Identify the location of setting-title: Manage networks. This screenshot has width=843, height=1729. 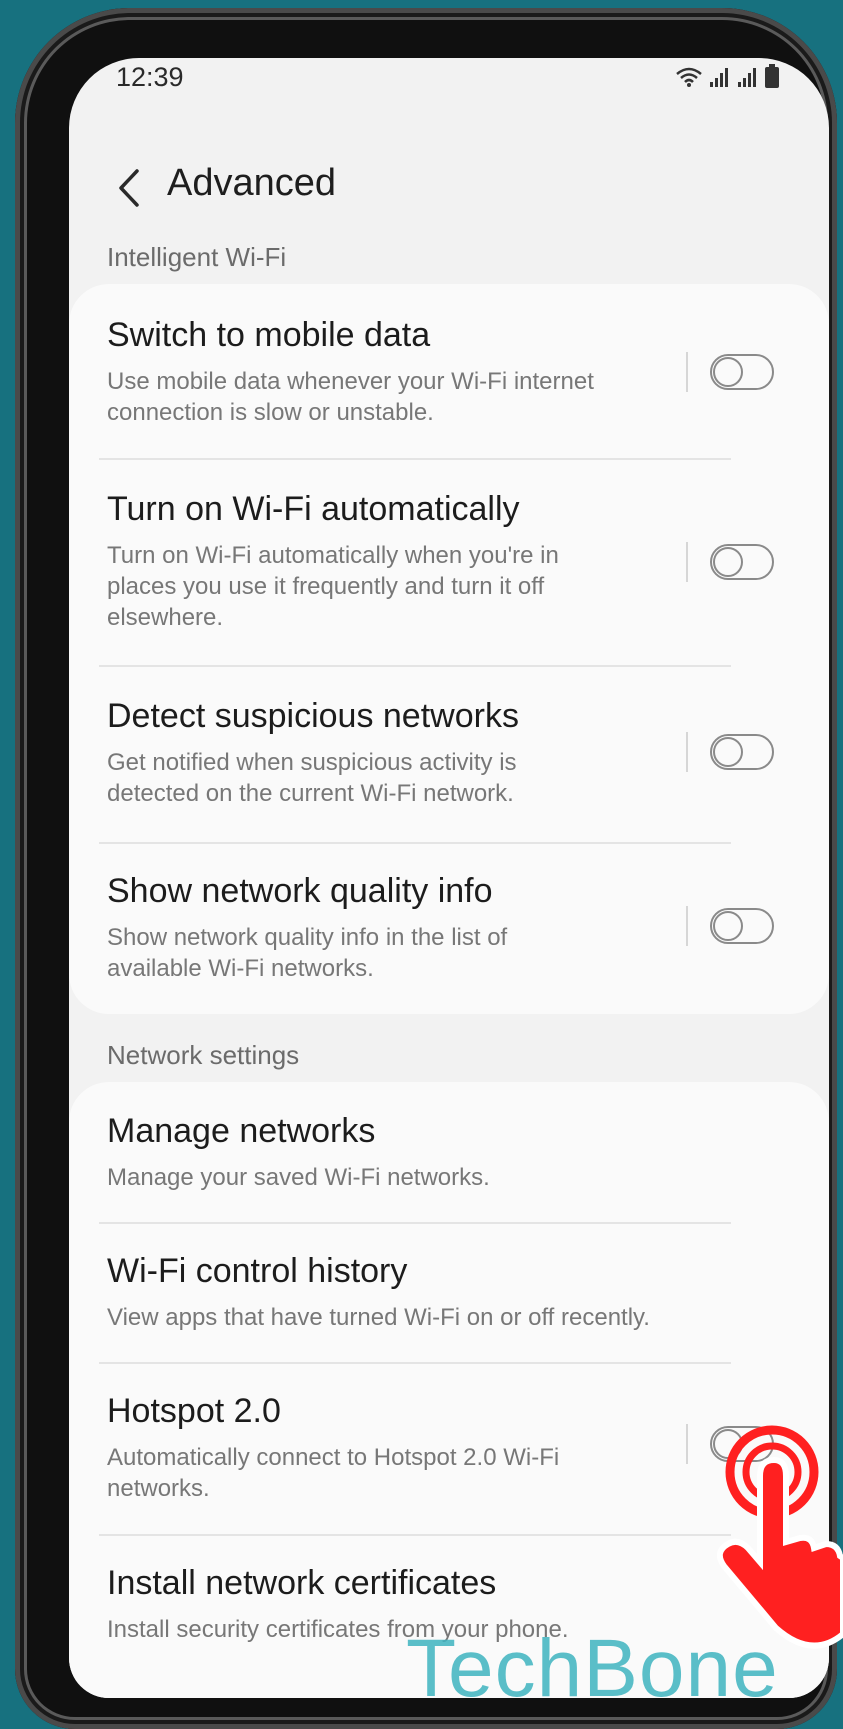
(241, 1131).